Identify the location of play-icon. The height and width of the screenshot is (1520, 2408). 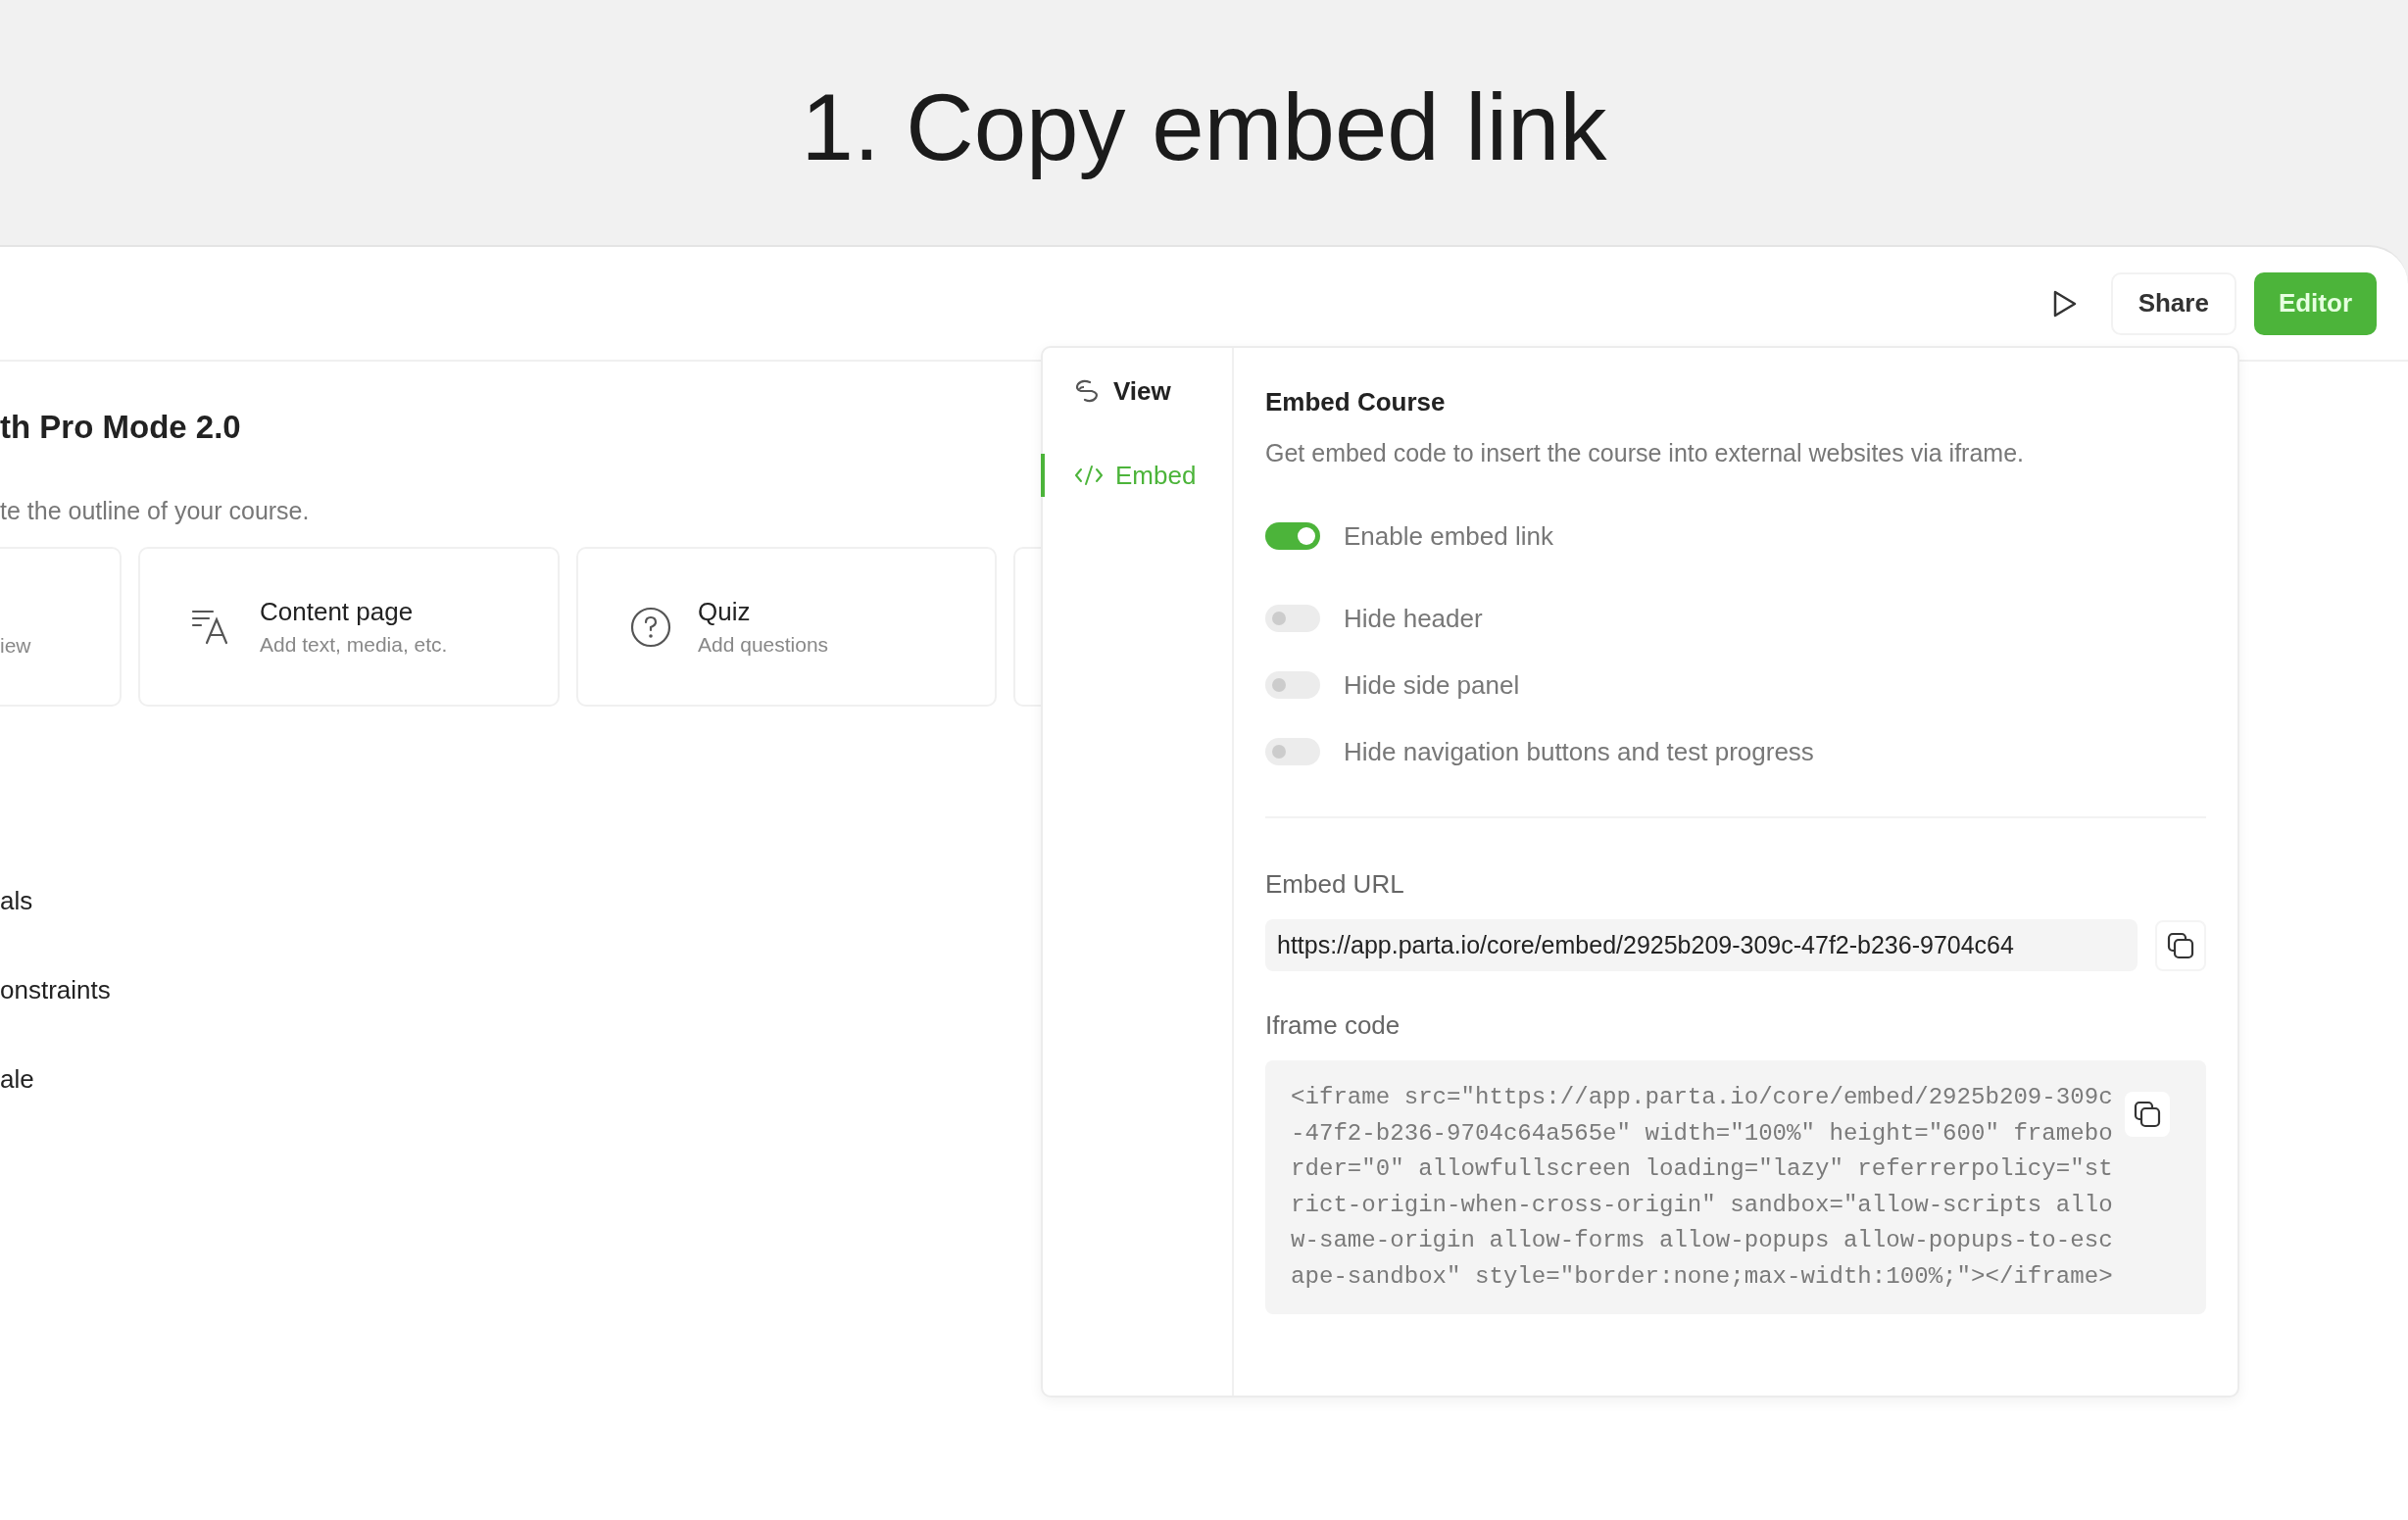
(2065, 303).